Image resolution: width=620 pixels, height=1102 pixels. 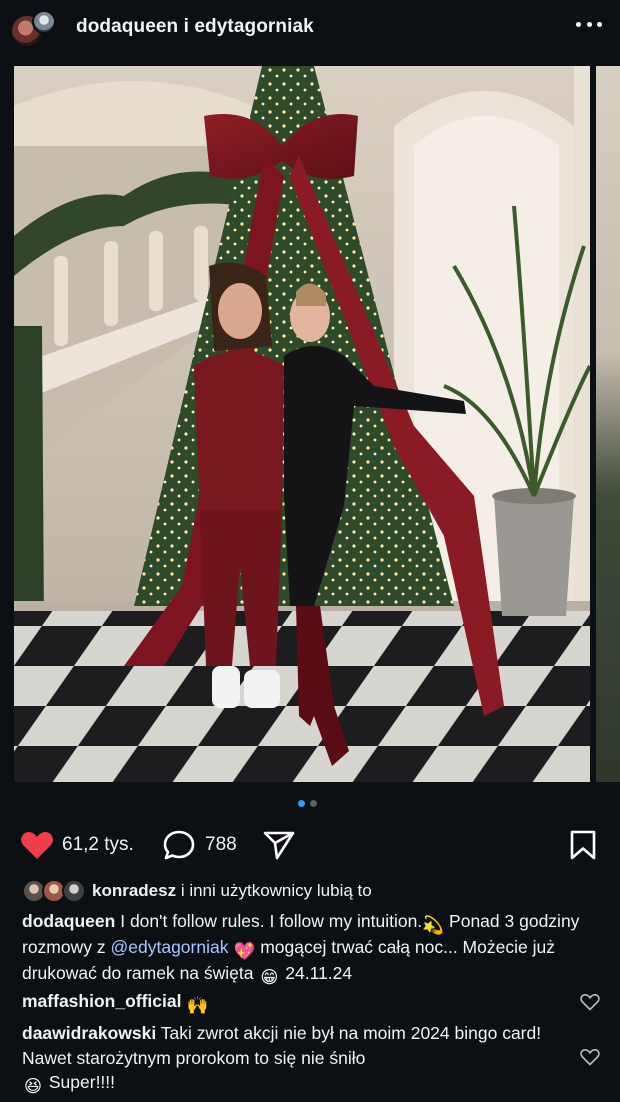 I want to click on collab-avatars, so click(x=33, y=30).